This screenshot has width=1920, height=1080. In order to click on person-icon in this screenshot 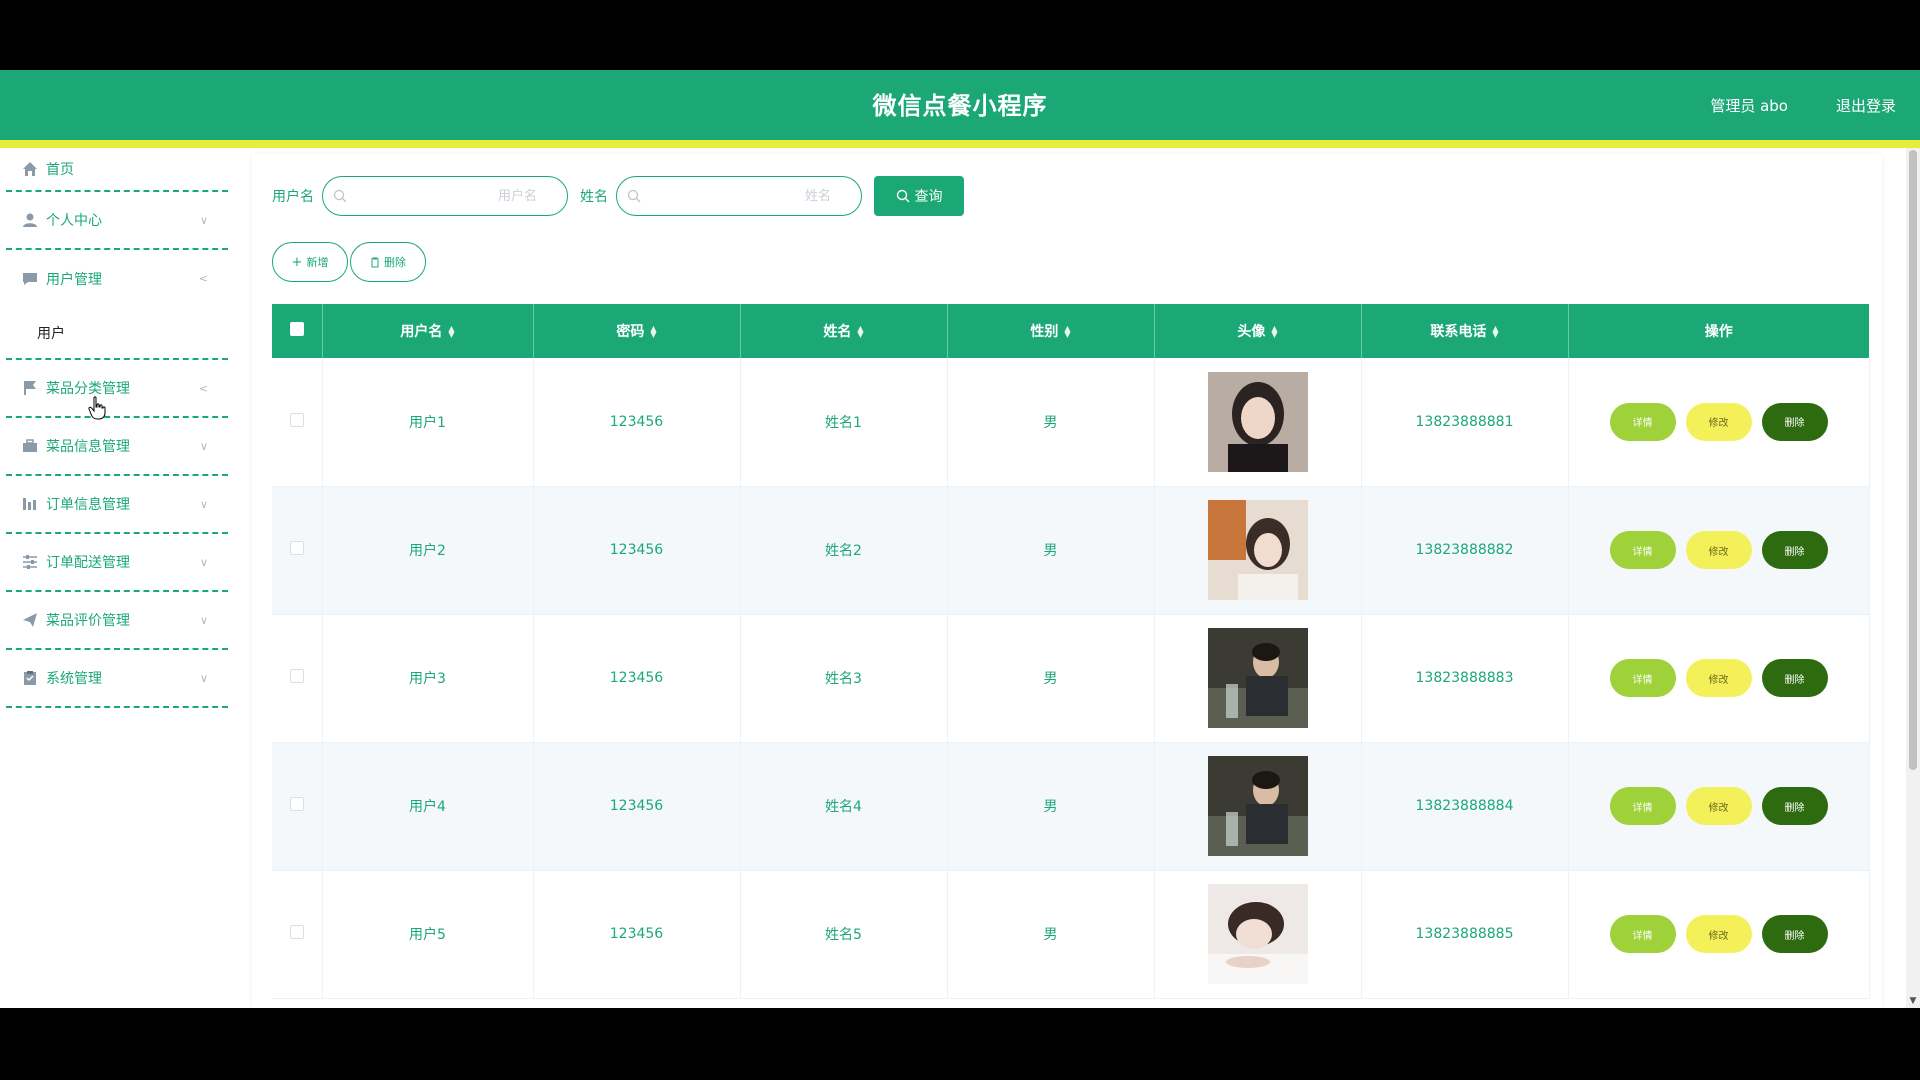, I will do `click(30, 220)`.